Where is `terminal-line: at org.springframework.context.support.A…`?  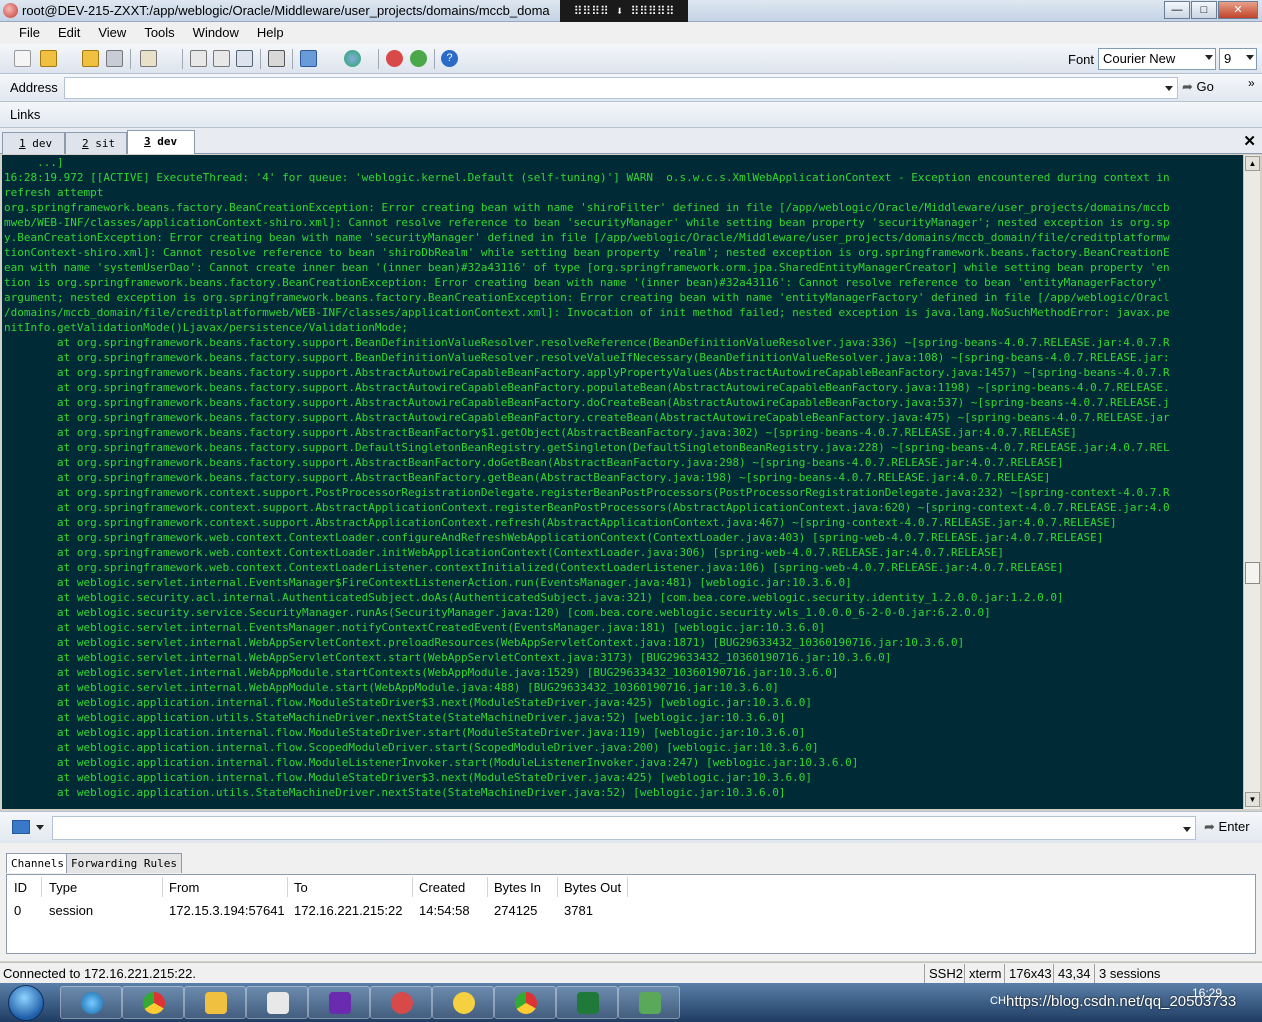
terminal-line: at org.springframework.context.support.A… is located at coordinates (560, 522).